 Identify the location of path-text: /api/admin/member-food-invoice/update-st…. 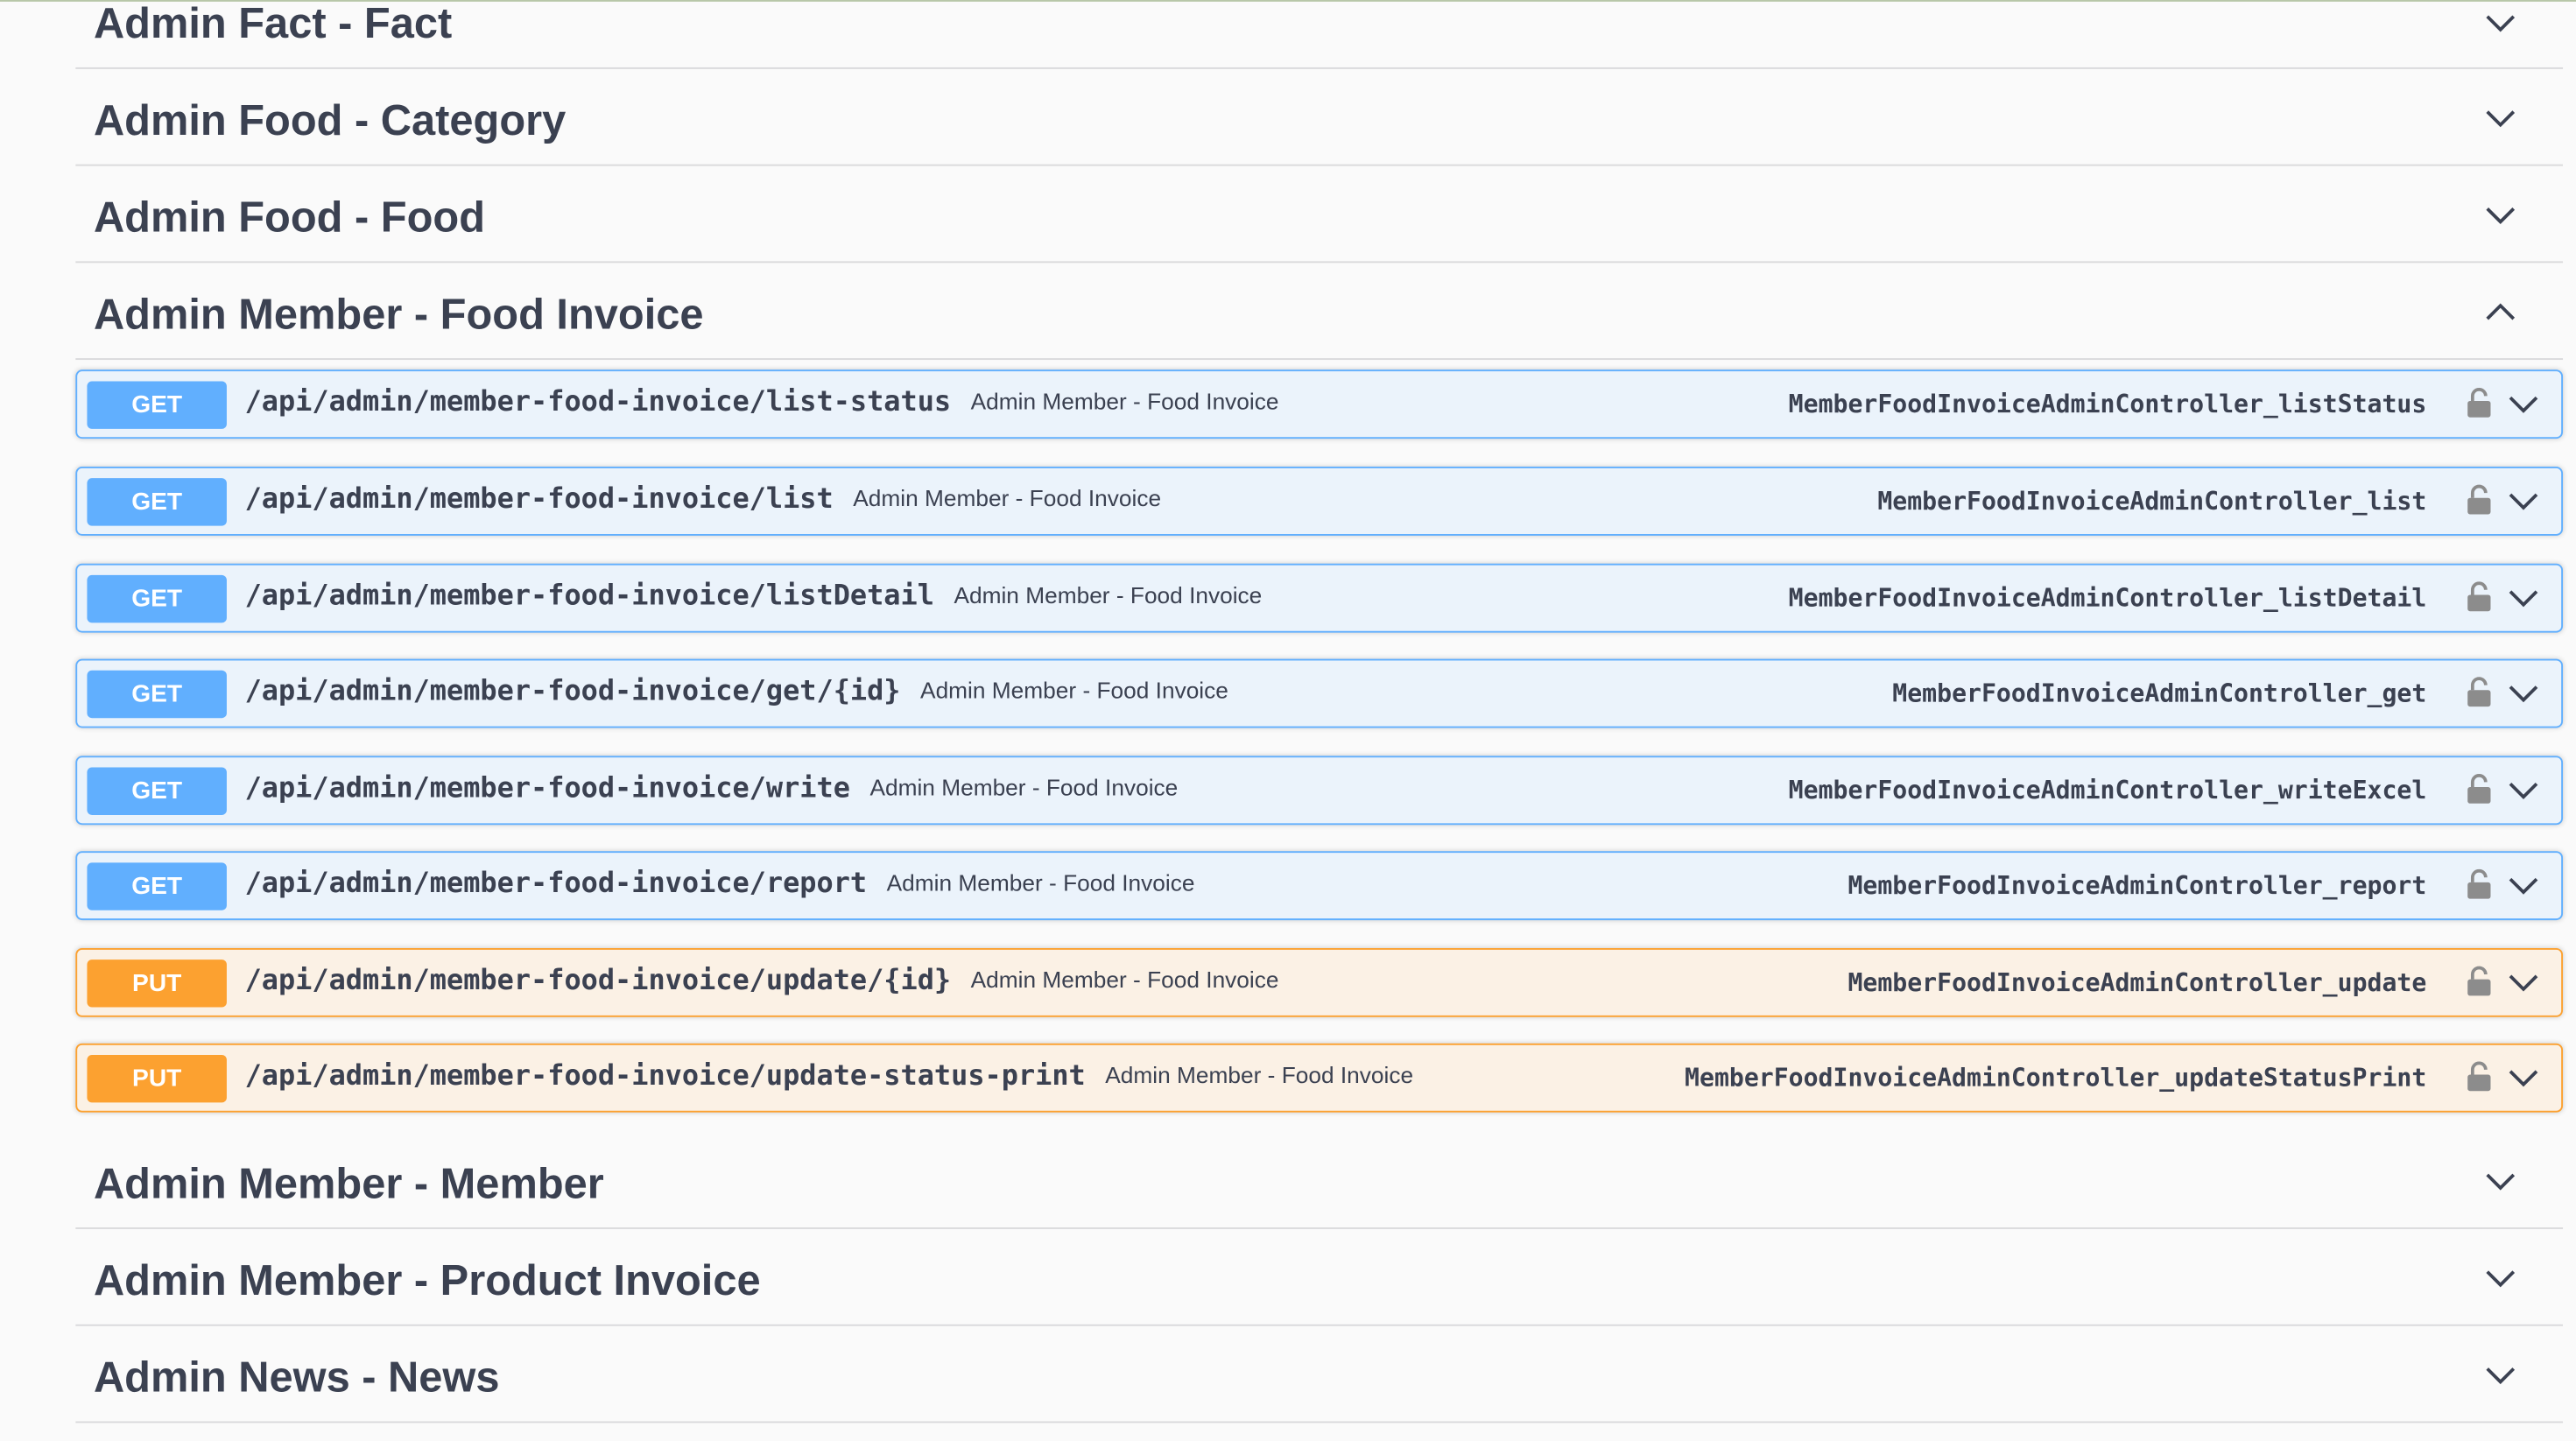
(665, 1076).